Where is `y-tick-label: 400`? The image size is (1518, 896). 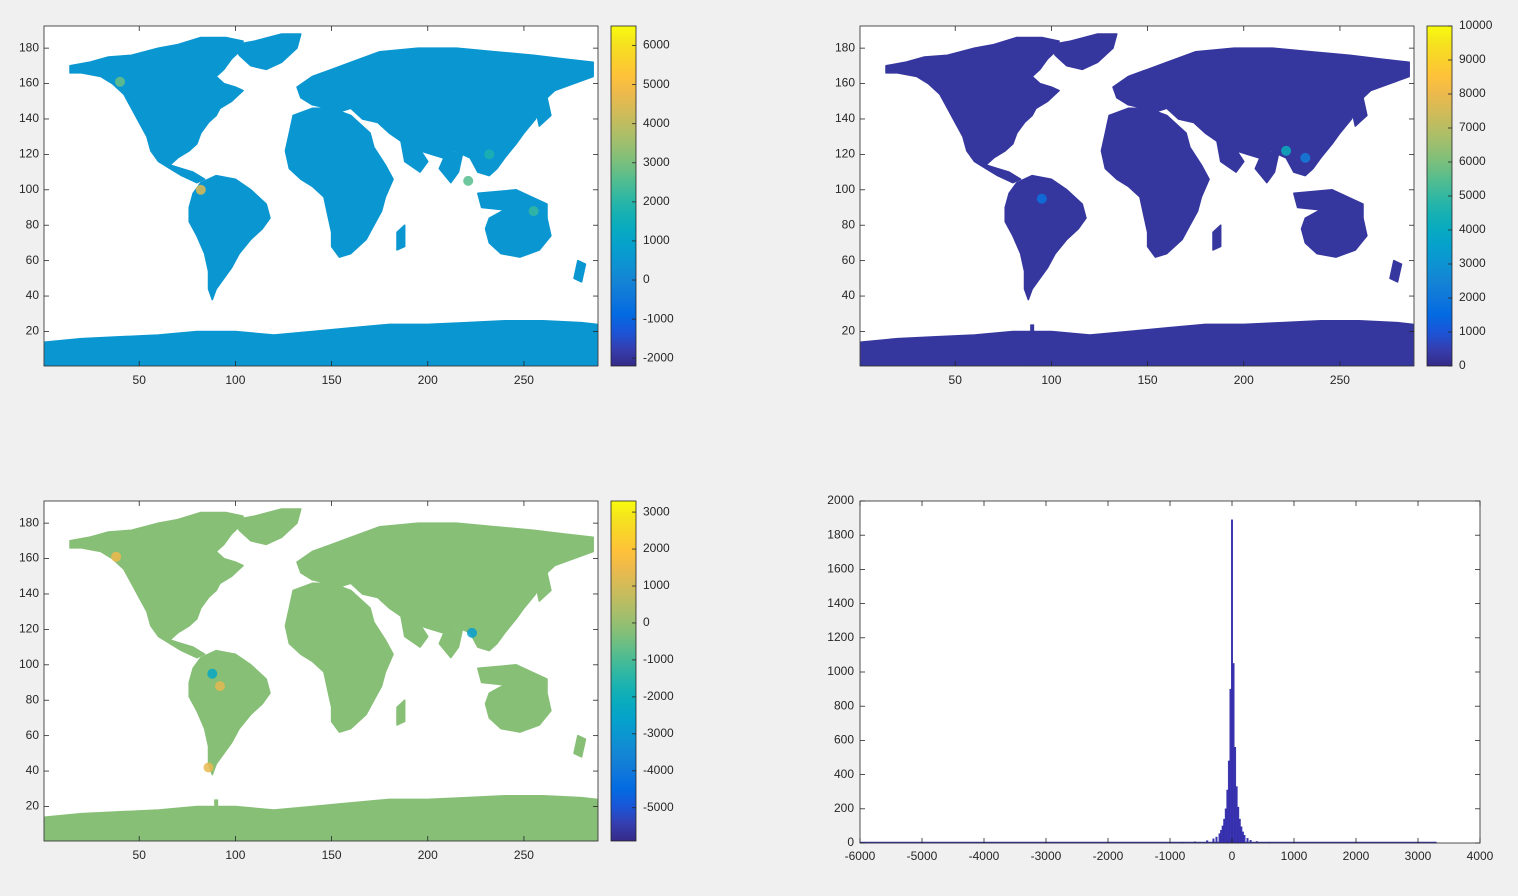
y-tick-label: 400 is located at coordinates (844, 774).